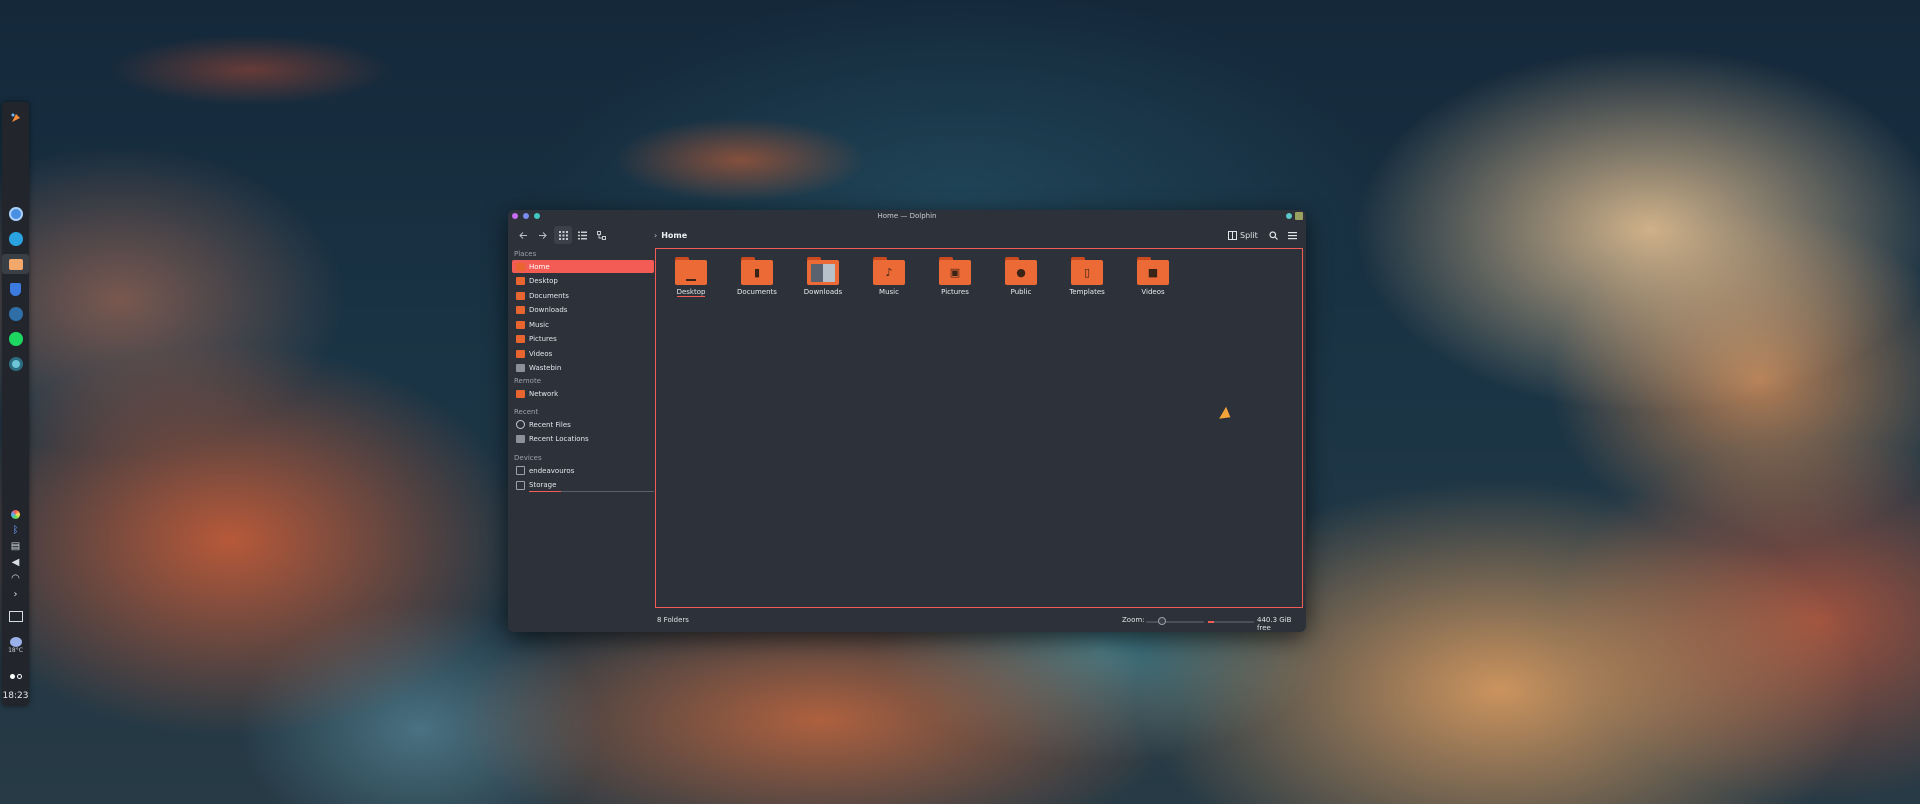  Describe the element at coordinates (907, 623) in the screenshot. I see `status-bar: 8 Folders Zoom: 440.3 GiB free` at that location.